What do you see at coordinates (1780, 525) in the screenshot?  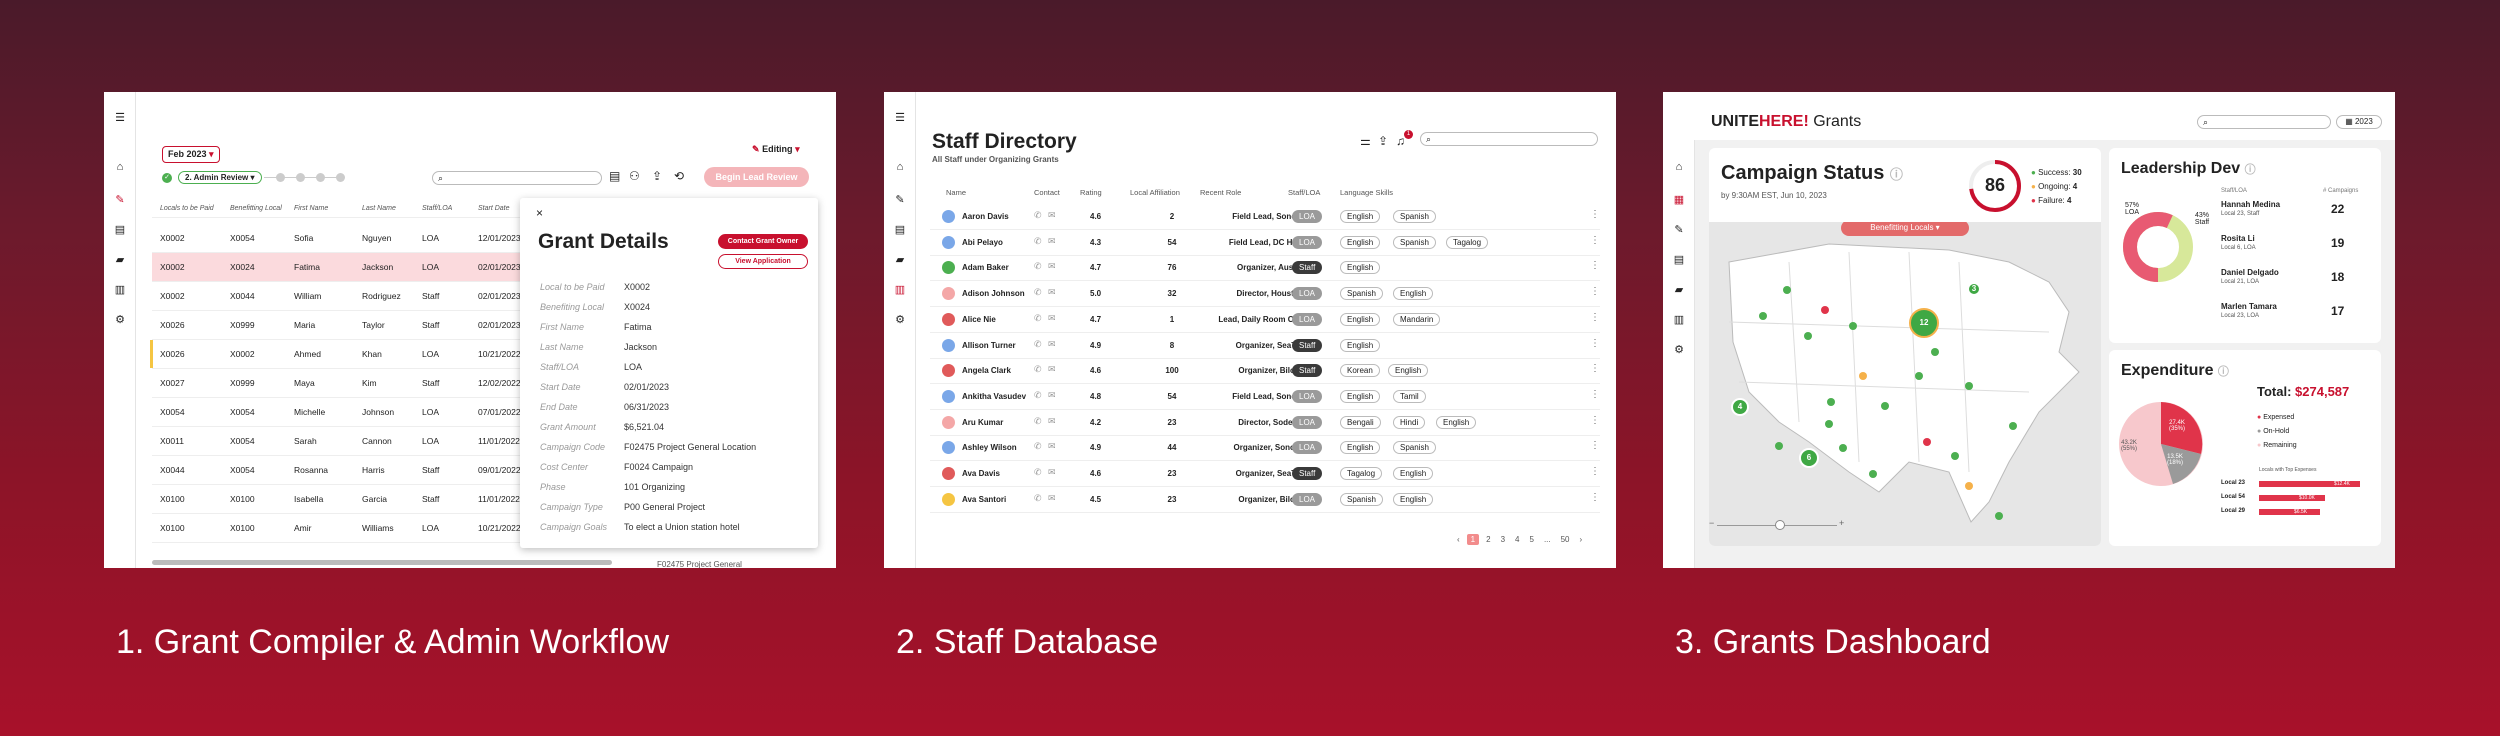 I see `zoom-slider-handle` at bounding box center [1780, 525].